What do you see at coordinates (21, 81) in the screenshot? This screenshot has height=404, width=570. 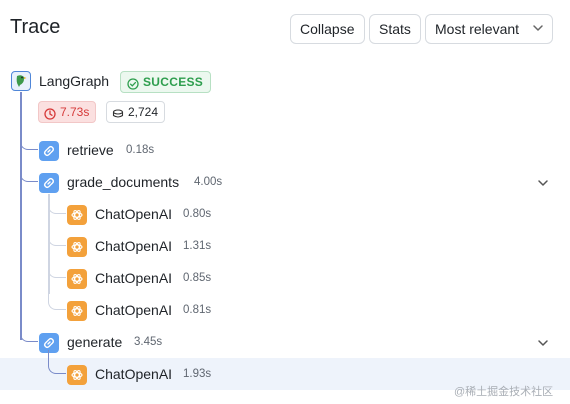 I see `parrot-icon` at bounding box center [21, 81].